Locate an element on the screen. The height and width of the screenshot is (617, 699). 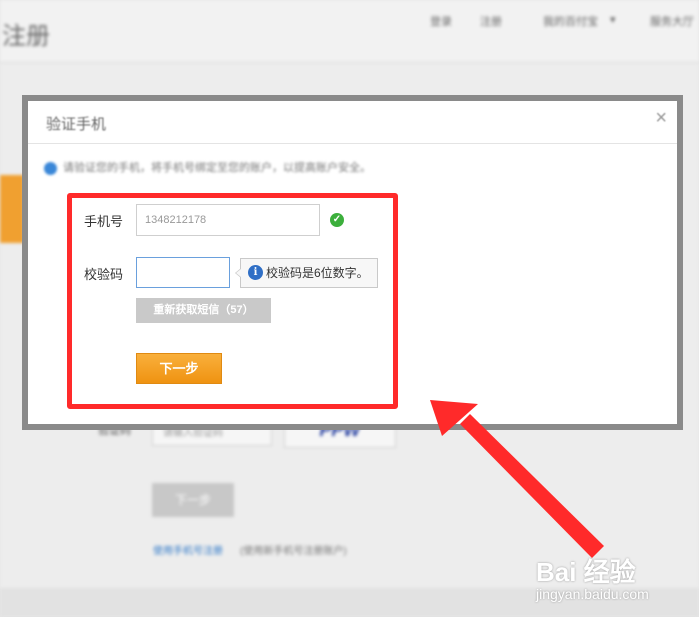
annotation-arrow is located at coordinates (517, 479).